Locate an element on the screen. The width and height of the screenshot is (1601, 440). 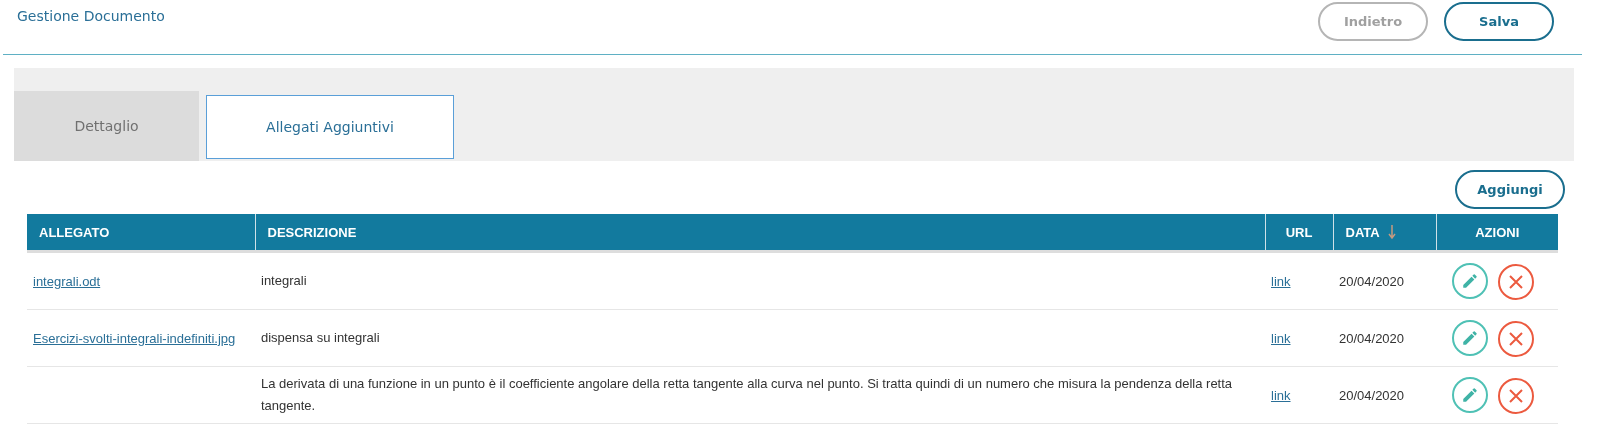
description-text: dispensa su integrali is located at coordinates (320, 337).